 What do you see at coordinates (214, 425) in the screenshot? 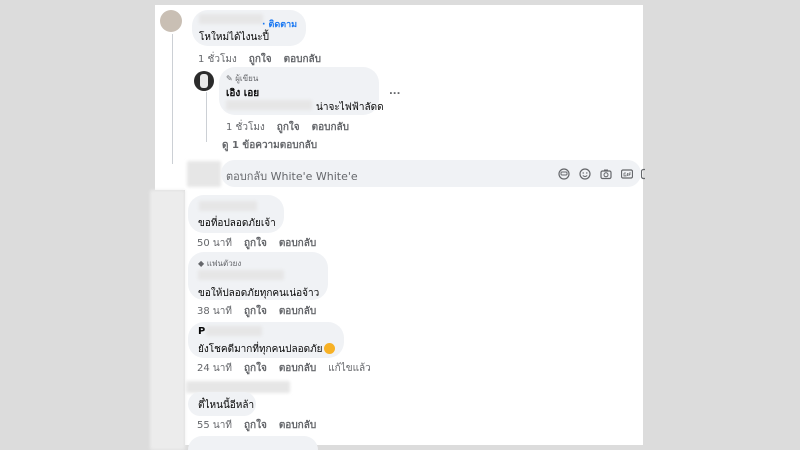
I see `comment-time: 55 นาที` at bounding box center [214, 425].